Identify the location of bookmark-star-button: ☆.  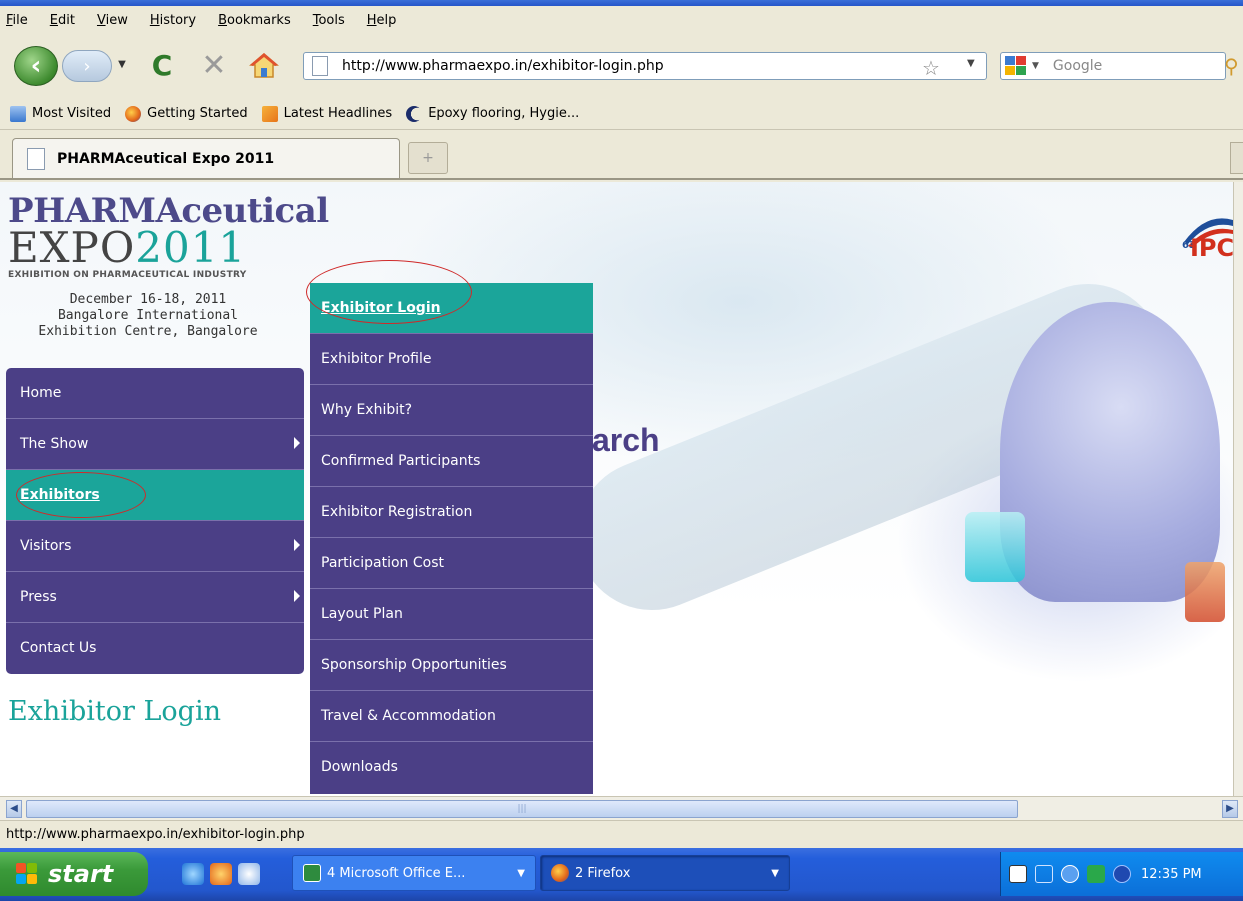
(931, 68).